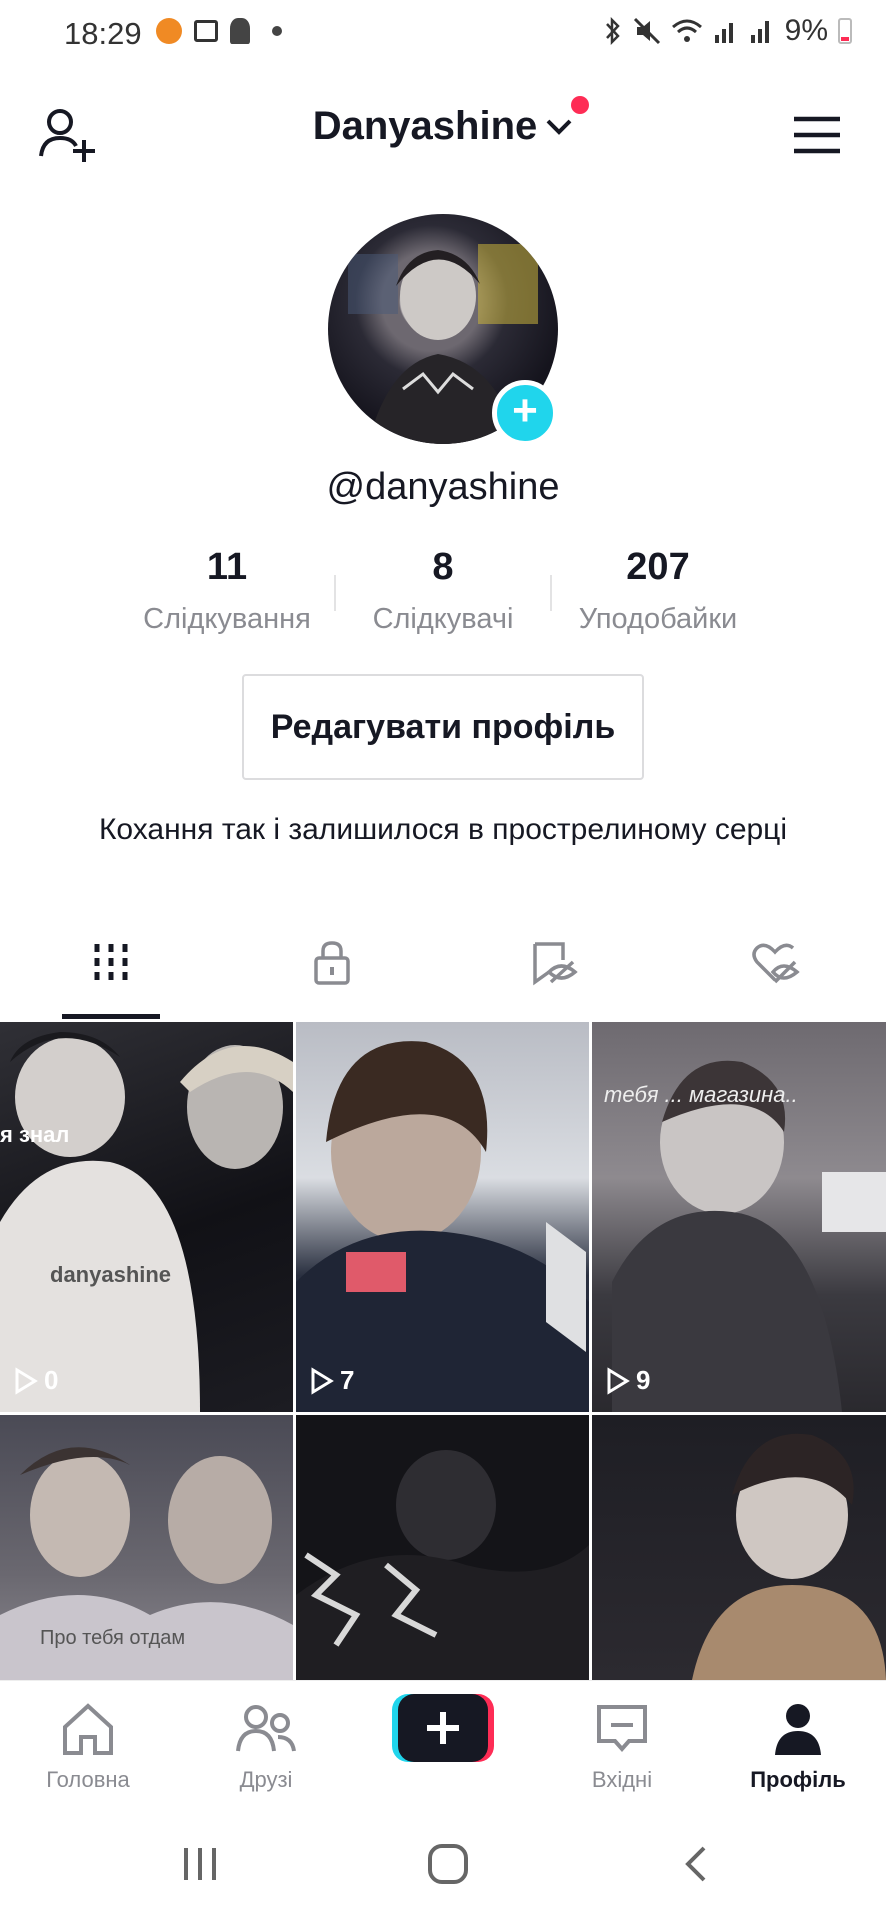 The width and height of the screenshot is (886, 1920). Describe the element at coordinates (103, 33) in the screenshot. I see `status-time: 18:29` at that location.